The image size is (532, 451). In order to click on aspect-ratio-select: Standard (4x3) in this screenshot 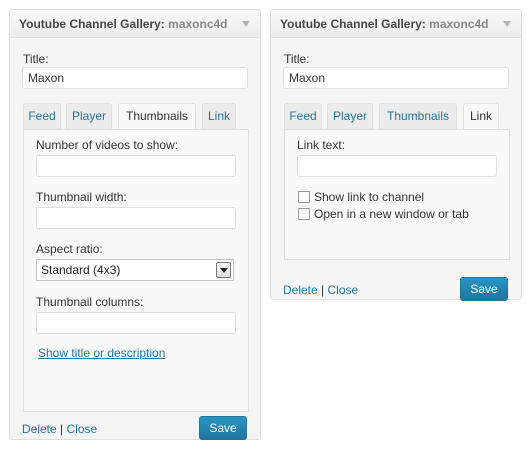, I will do `click(135, 270)`.